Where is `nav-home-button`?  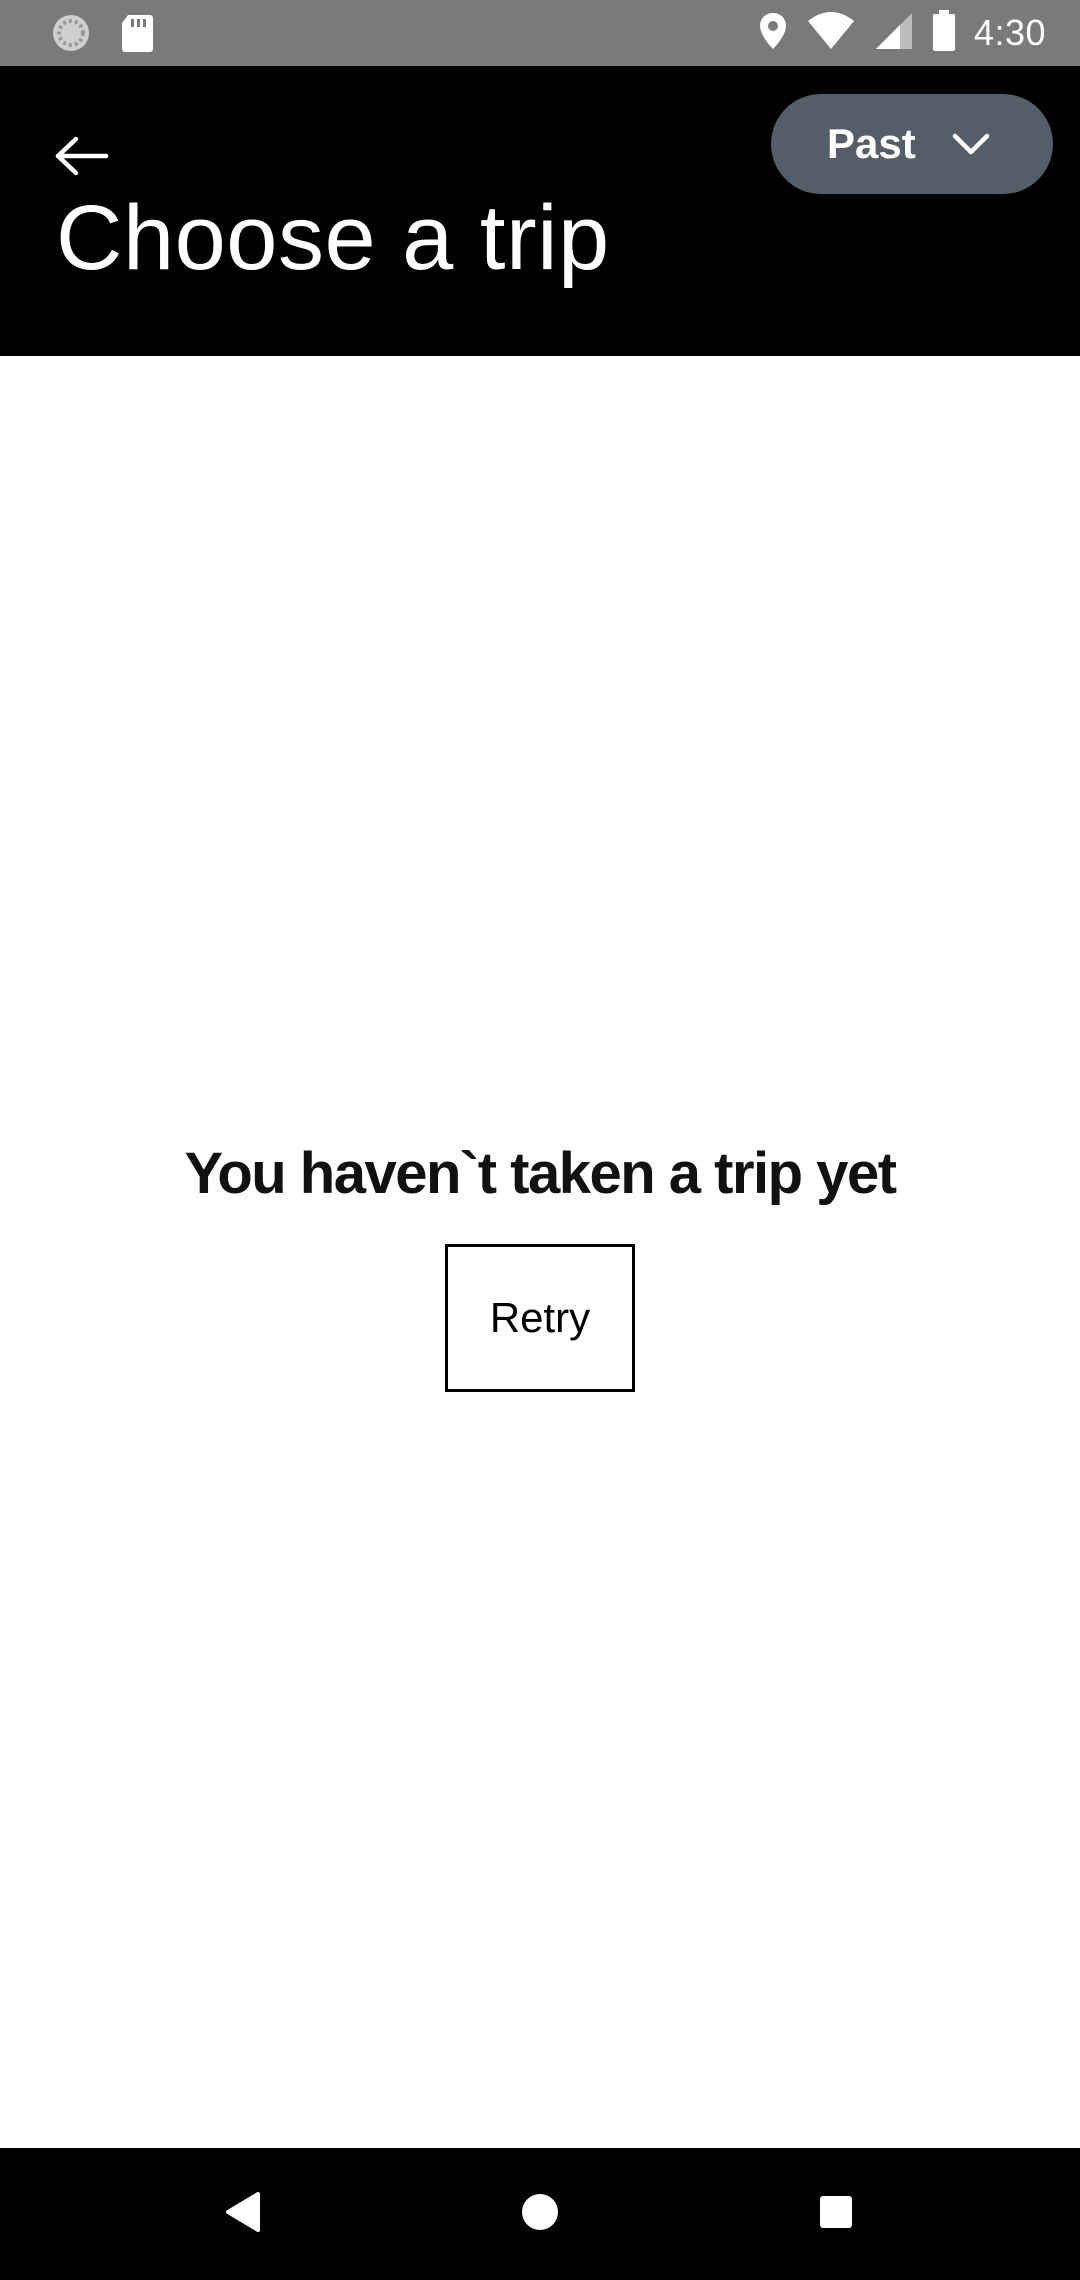
nav-home-button is located at coordinates (540, 2214).